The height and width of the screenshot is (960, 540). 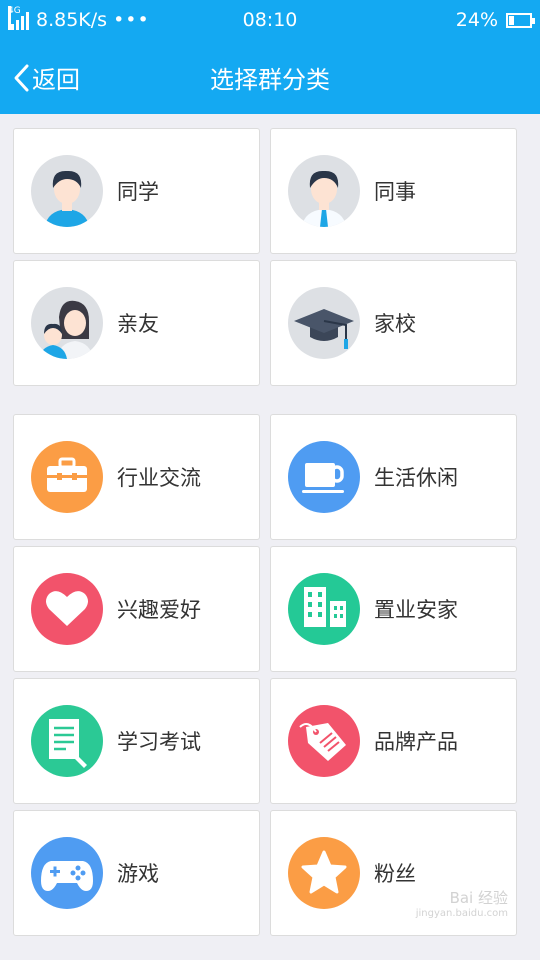 I want to click on category-card: 置业安家, so click(x=393, y=609).